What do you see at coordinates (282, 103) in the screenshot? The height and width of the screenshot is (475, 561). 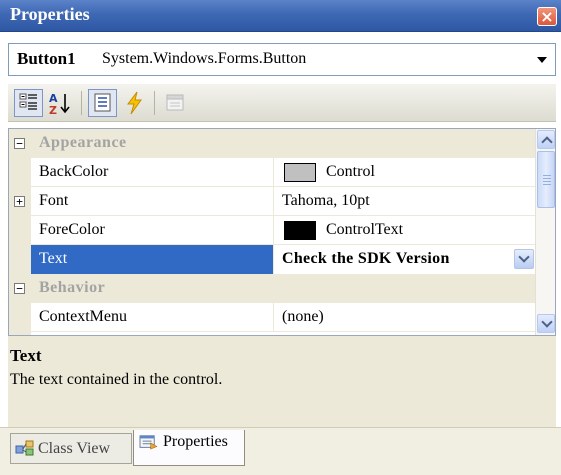 I see `property-toolbar: A Z` at bounding box center [282, 103].